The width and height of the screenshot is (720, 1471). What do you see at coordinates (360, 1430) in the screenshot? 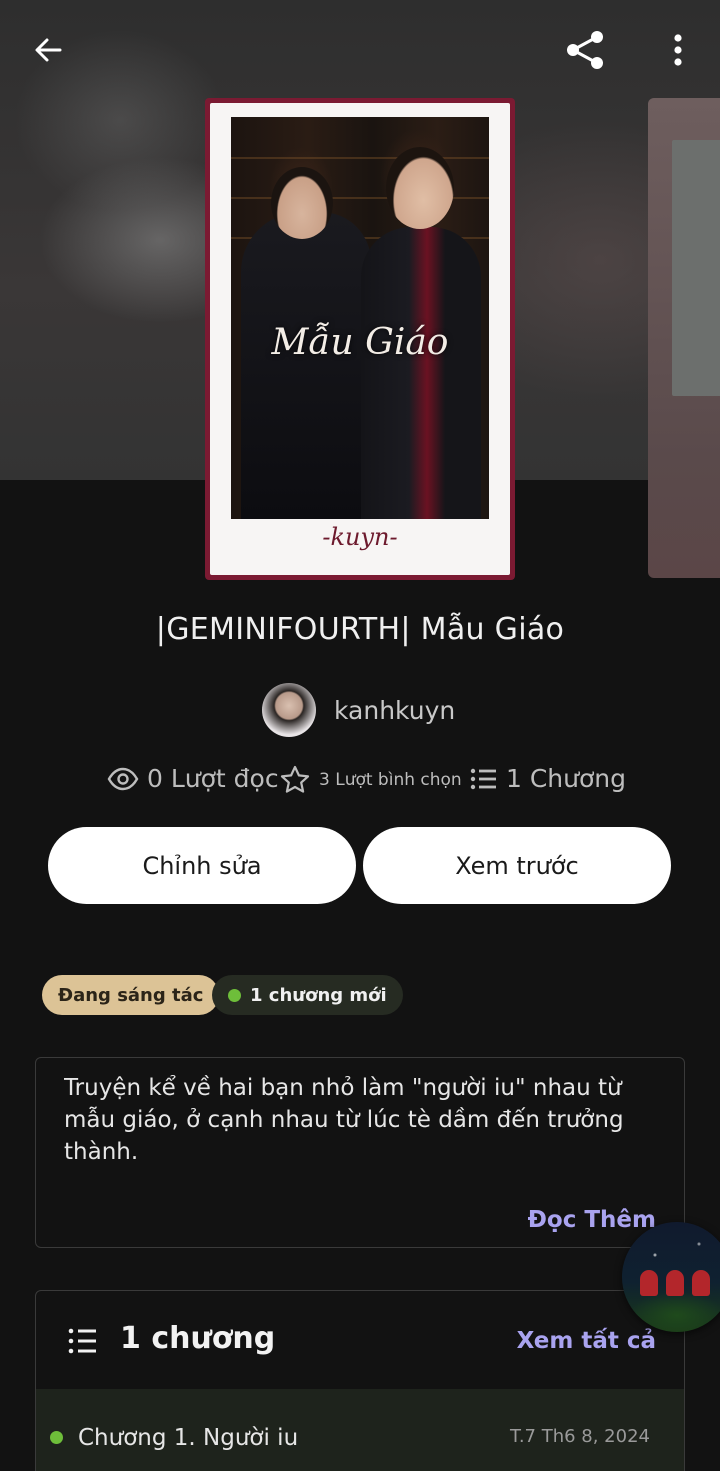
I see `list-item: Chương 1. Người iu T.7 Th6 8, 2024` at bounding box center [360, 1430].